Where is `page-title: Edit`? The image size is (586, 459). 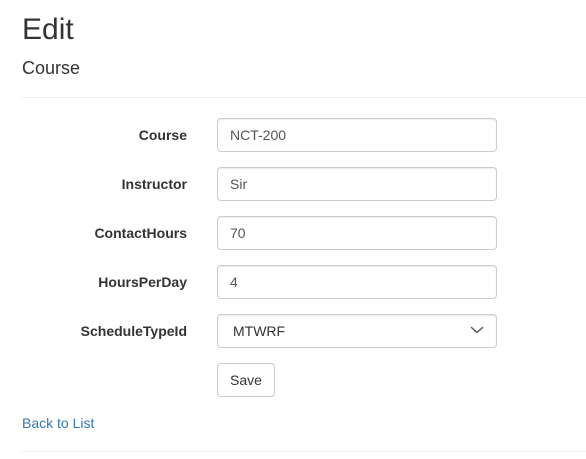 page-title: Edit is located at coordinates (48, 29).